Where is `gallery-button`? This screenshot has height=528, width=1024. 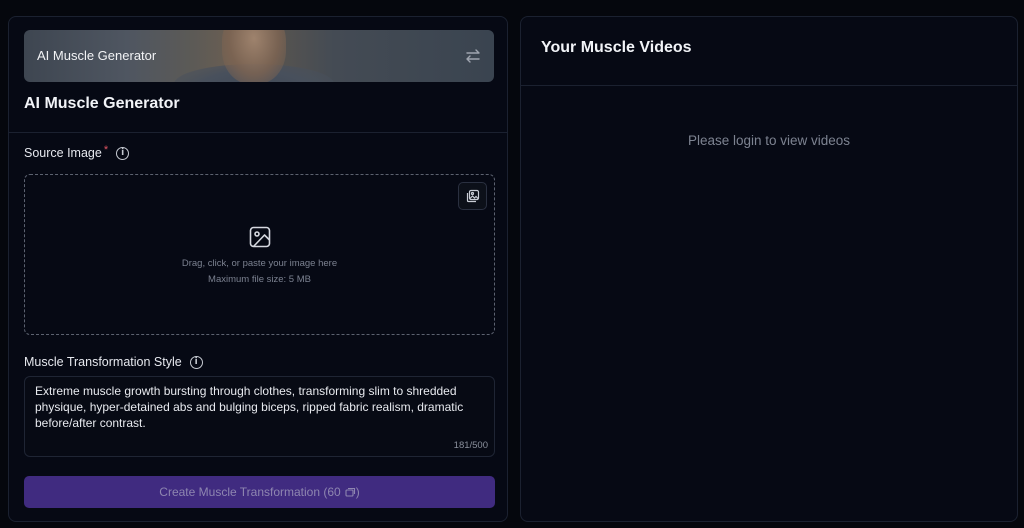
gallery-button is located at coordinates (472, 196).